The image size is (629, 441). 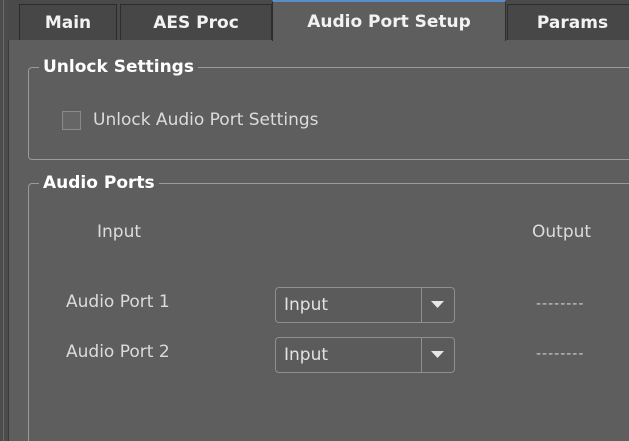 What do you see at coordinates (306, 305) in the screenshot?
I see `audio-port-1-mode-value: Input` at bounding box center [306, 305].